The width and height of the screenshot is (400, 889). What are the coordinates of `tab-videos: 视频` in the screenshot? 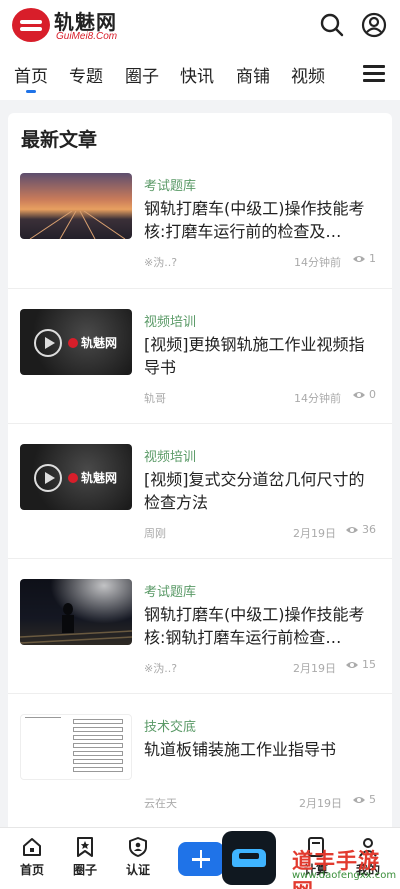 It's located at (308, 74).